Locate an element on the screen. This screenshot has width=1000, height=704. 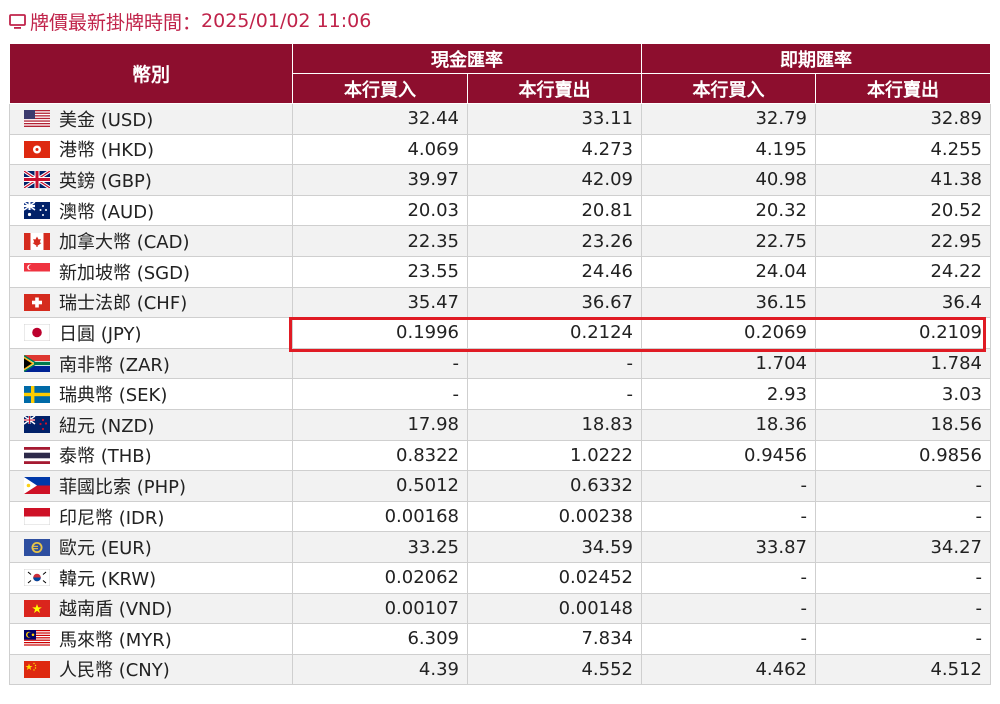
rate-row: 日圓 (JPY) 0.1996 0.2124 0.2069 0.2109 is located at coordinates (500, 333).